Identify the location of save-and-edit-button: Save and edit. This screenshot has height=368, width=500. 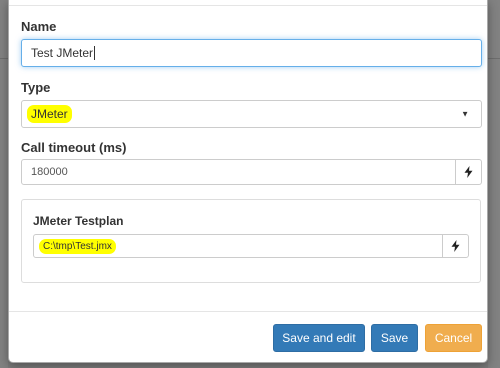
(319, 338).